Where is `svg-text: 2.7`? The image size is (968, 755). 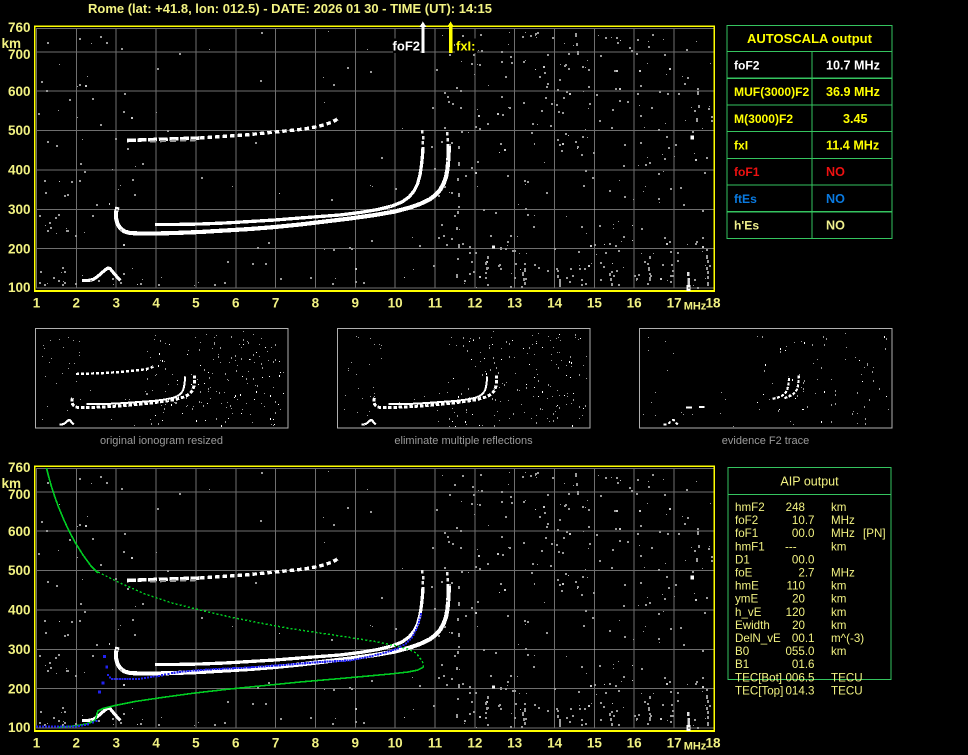 svg-text: 2.7 is located at coordinates (806, 573).